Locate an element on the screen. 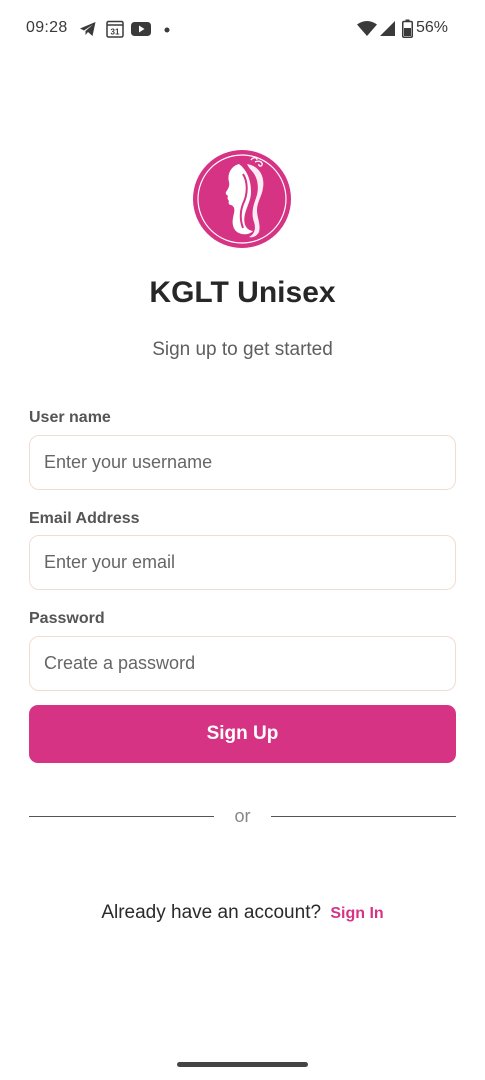 The width and height of the screenshot is (485, 1080). password-label: Password is located at coordinates (67, 618).